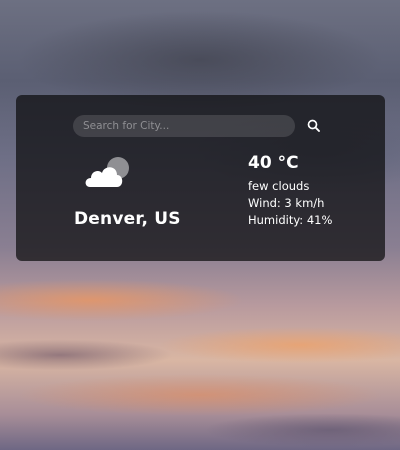 The width and height of the screenshot is (400, 450). What do you see at coordinates (107, 172) in the screenshot?
I see `few-clouds-icon` at bounding box center [107, 172].